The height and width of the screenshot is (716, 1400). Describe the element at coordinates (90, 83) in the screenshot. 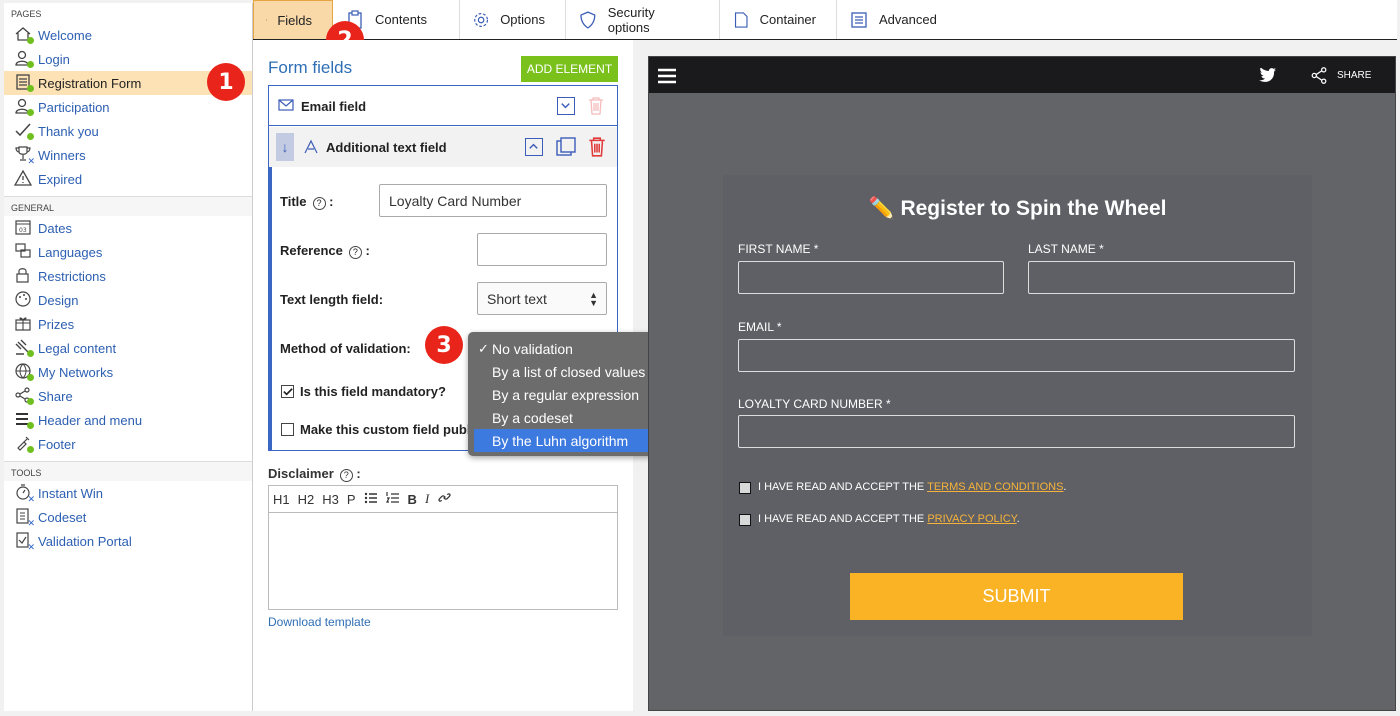

I see `sidebar-item-label: Registration Form` at that location.